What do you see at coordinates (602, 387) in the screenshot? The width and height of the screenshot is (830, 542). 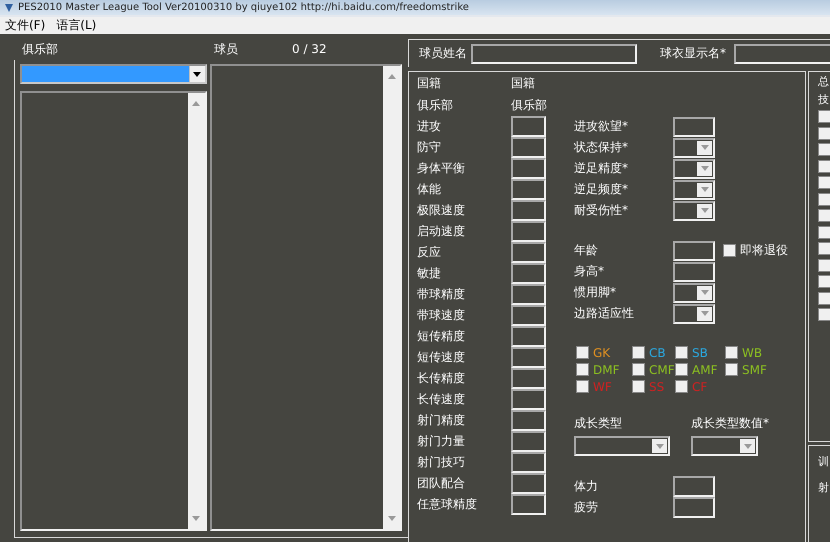 I see `position-label: WF` at bounding box center [602, 387].